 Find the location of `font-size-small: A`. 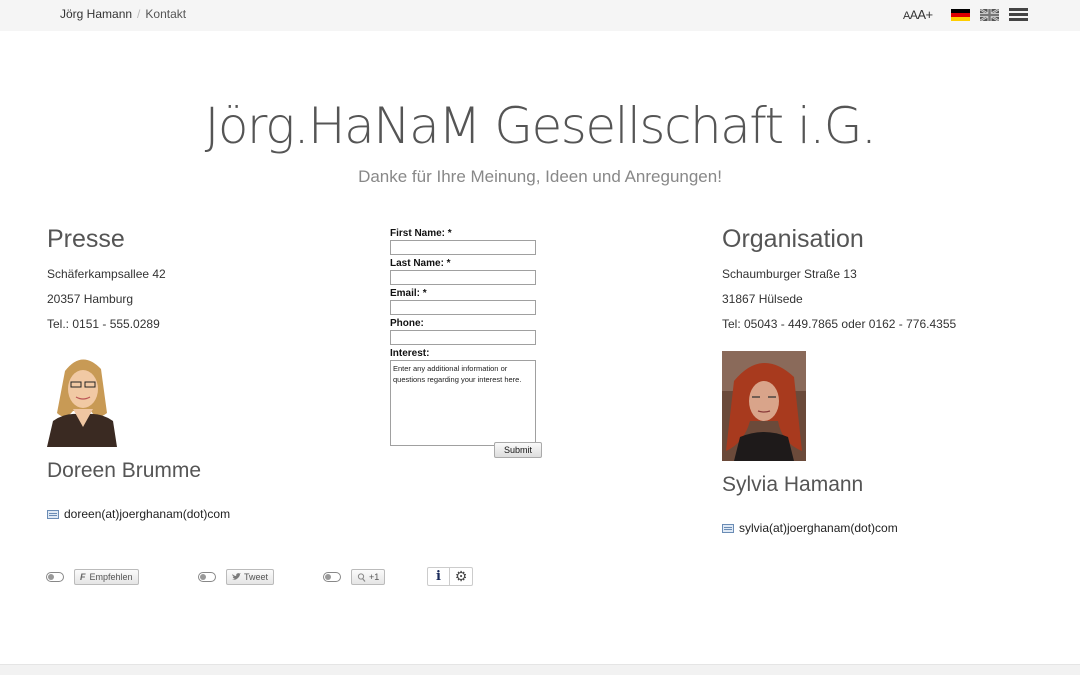

font-size-small: A is located at coordinates (906, 16).